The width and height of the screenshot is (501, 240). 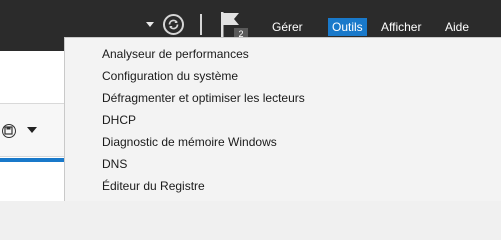 What do you see at coordinates (203, 142) in the screenshot?
I see `menu-item-memory-diagnostic: Diagnostic de mémoire Windows` at bounding box center [203, 142].